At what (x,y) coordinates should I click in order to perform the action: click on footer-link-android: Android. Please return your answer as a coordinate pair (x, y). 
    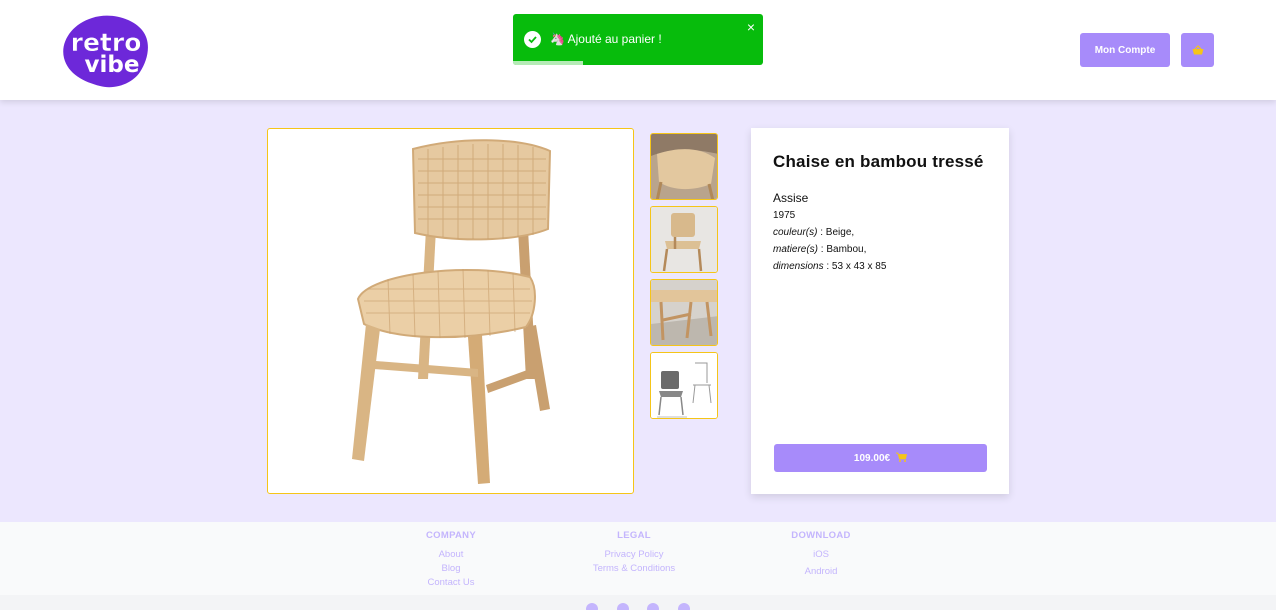
    Looking at the image, I should click on (821, 572).